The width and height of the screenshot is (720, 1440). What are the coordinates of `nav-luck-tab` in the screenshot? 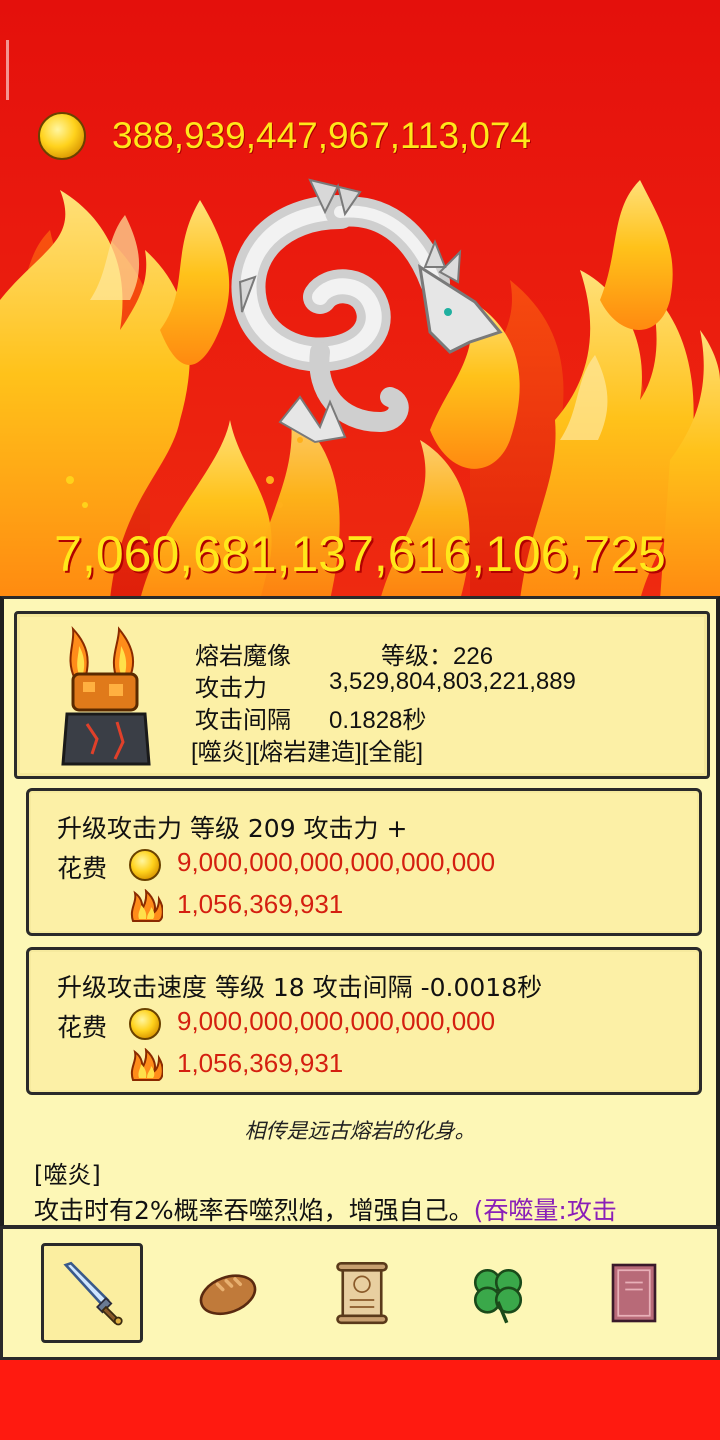 It's located at (498, 1293).